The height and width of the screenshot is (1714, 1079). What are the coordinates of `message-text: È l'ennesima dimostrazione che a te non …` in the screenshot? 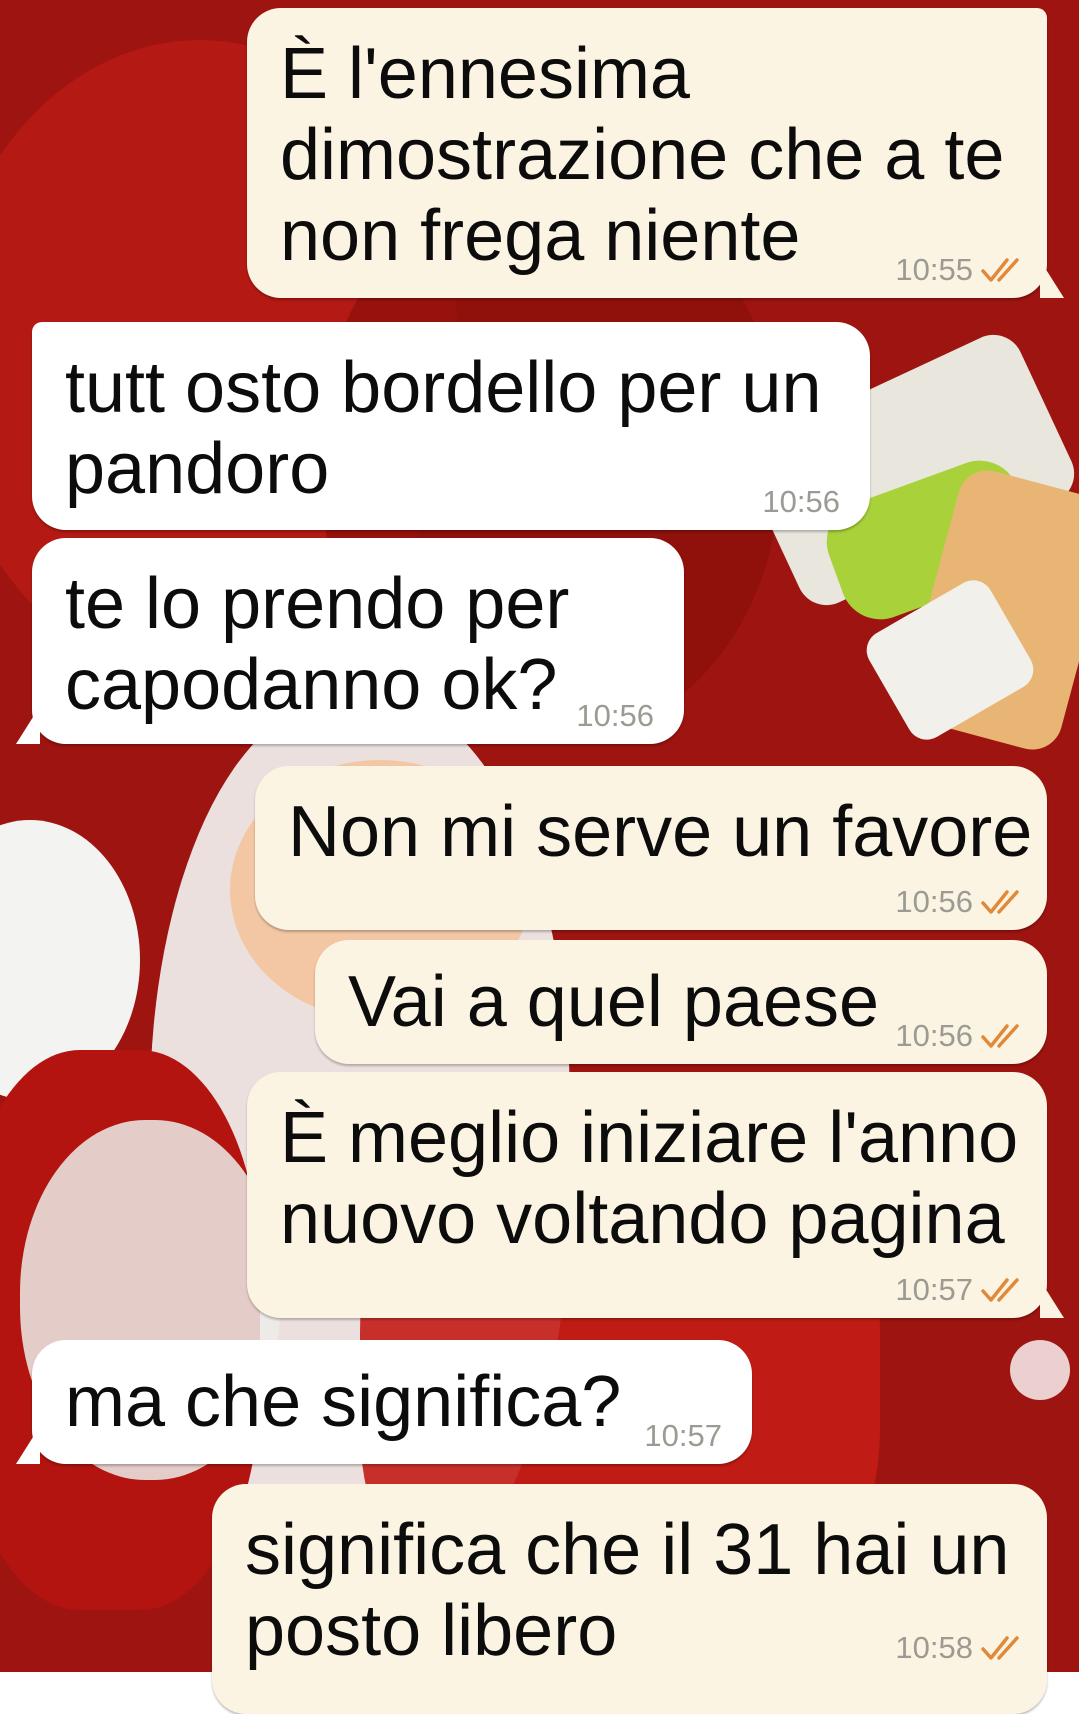 It's located at (642, 155).